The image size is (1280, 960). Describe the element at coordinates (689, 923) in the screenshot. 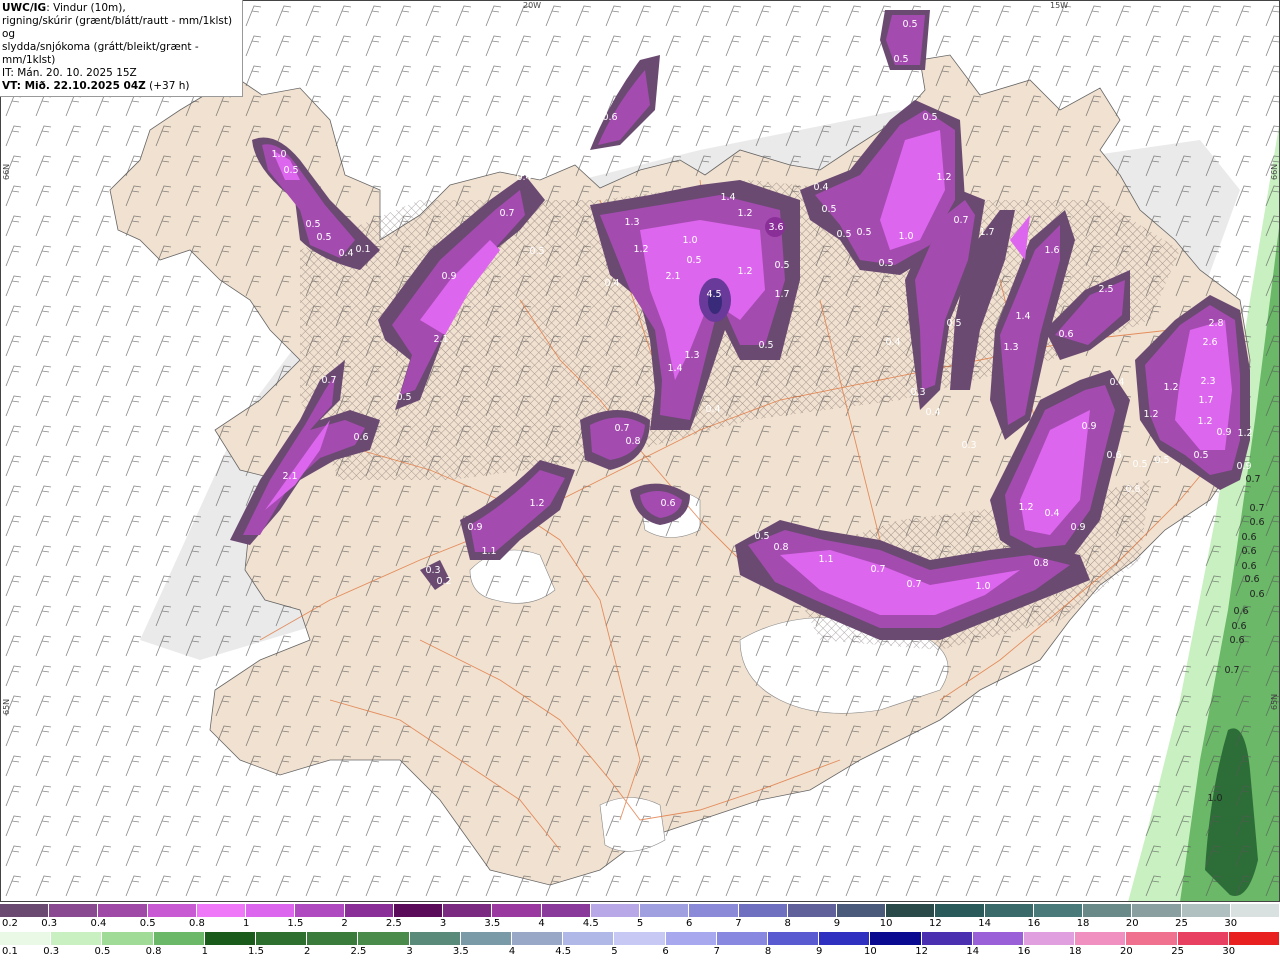

I see `scale-label: 6` at that location.